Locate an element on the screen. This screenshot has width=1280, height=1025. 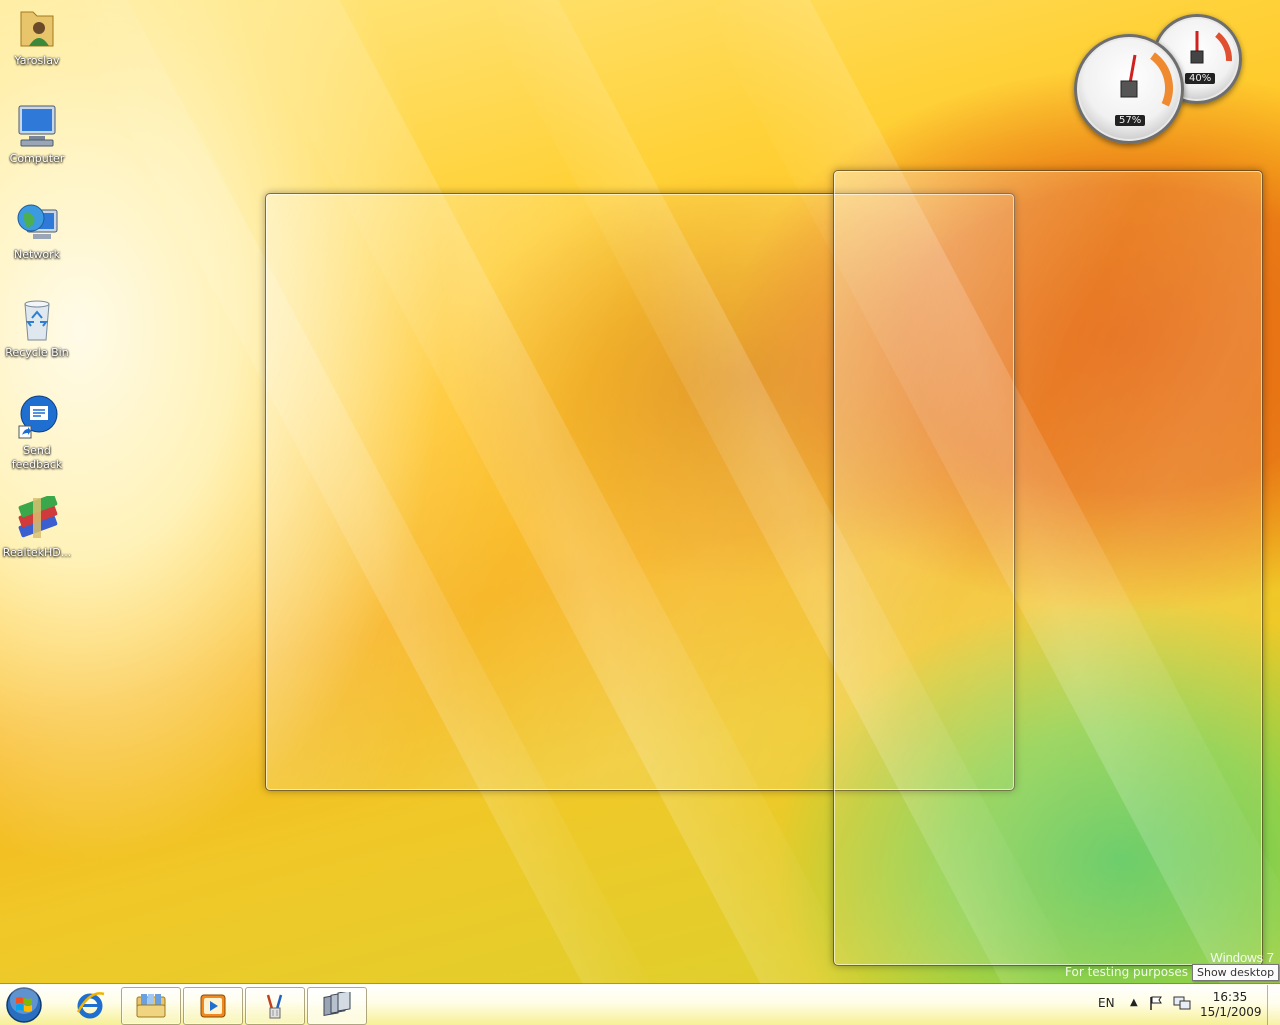
internet-explorer-icon is located at coordinates (90, 1005).